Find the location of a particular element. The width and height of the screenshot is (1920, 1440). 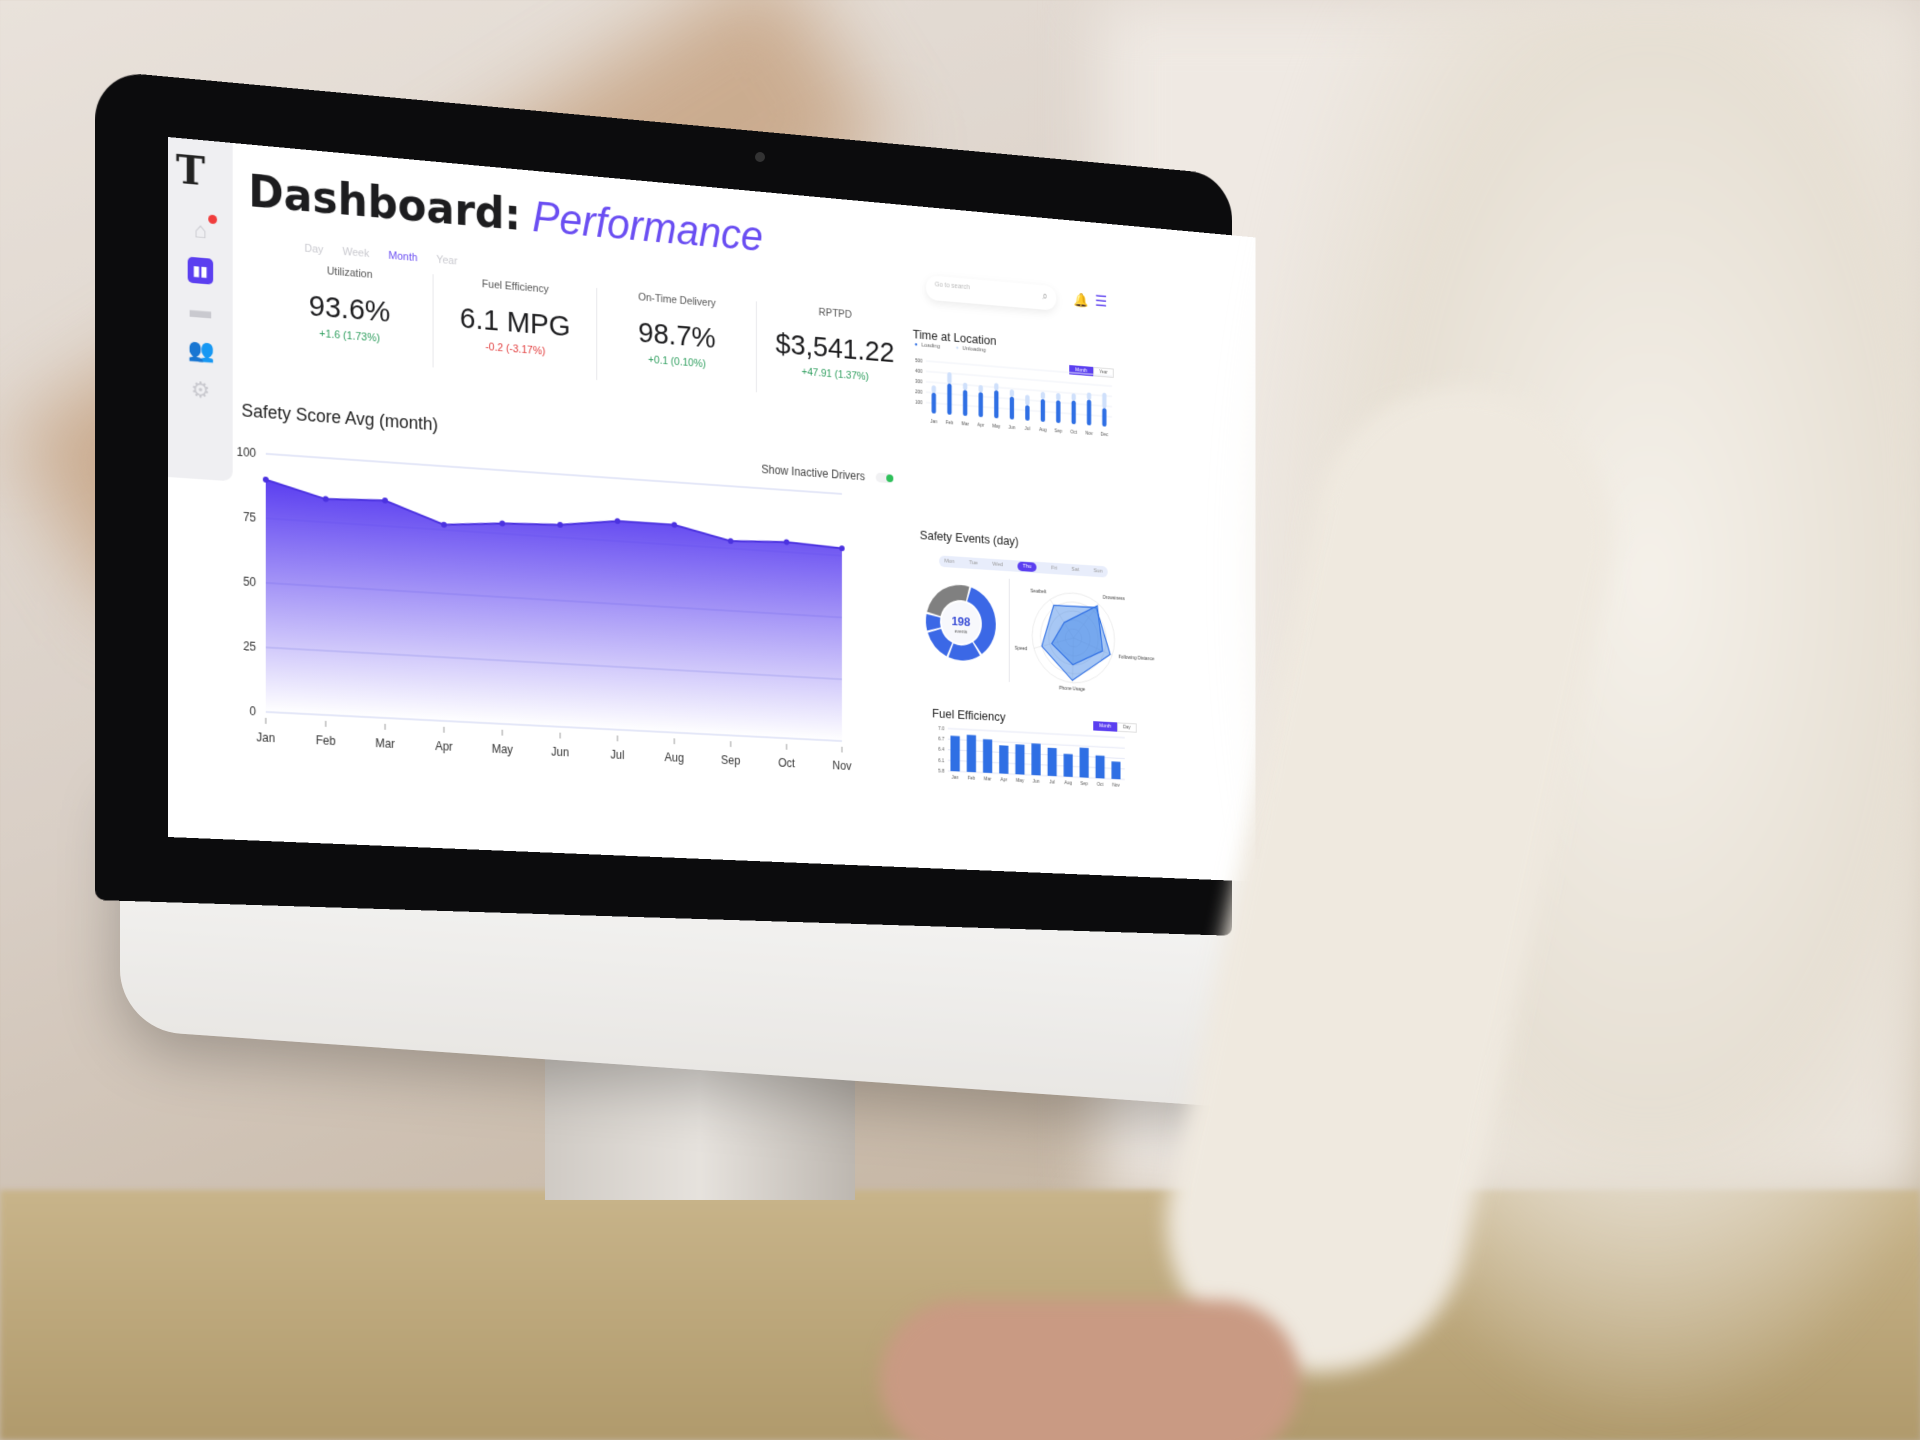

y-tick-label: 50 is located at coordinates (249, 581).